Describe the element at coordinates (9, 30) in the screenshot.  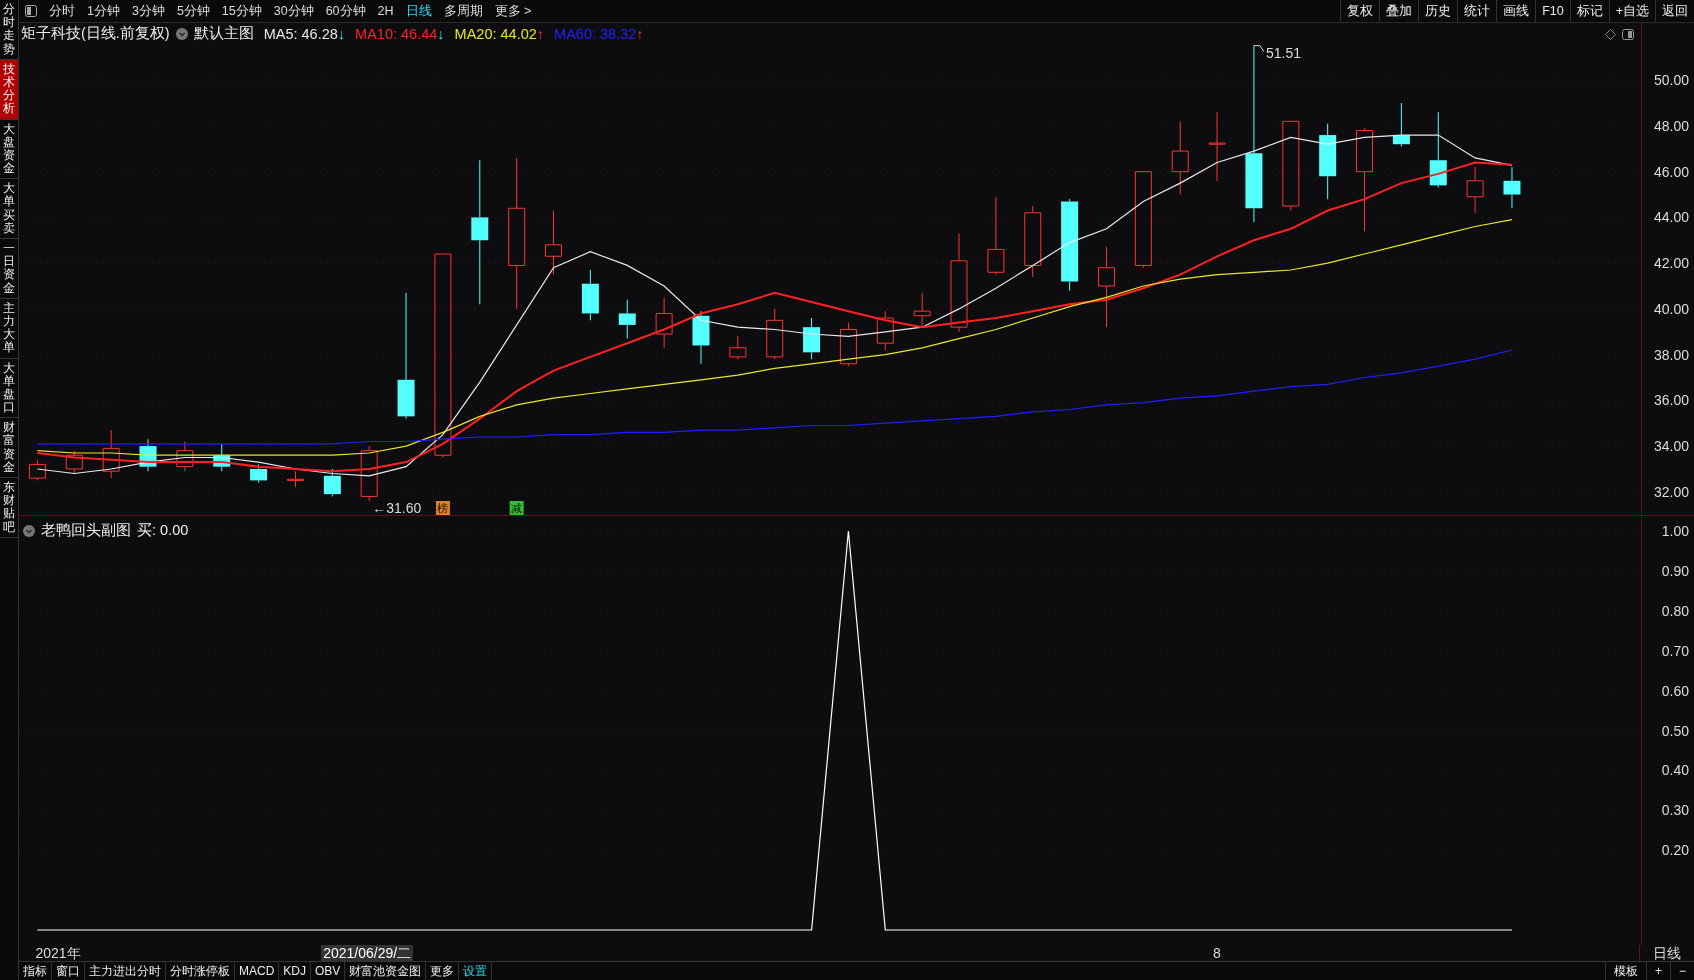
I see `side-tab: 分时走势` at that location.